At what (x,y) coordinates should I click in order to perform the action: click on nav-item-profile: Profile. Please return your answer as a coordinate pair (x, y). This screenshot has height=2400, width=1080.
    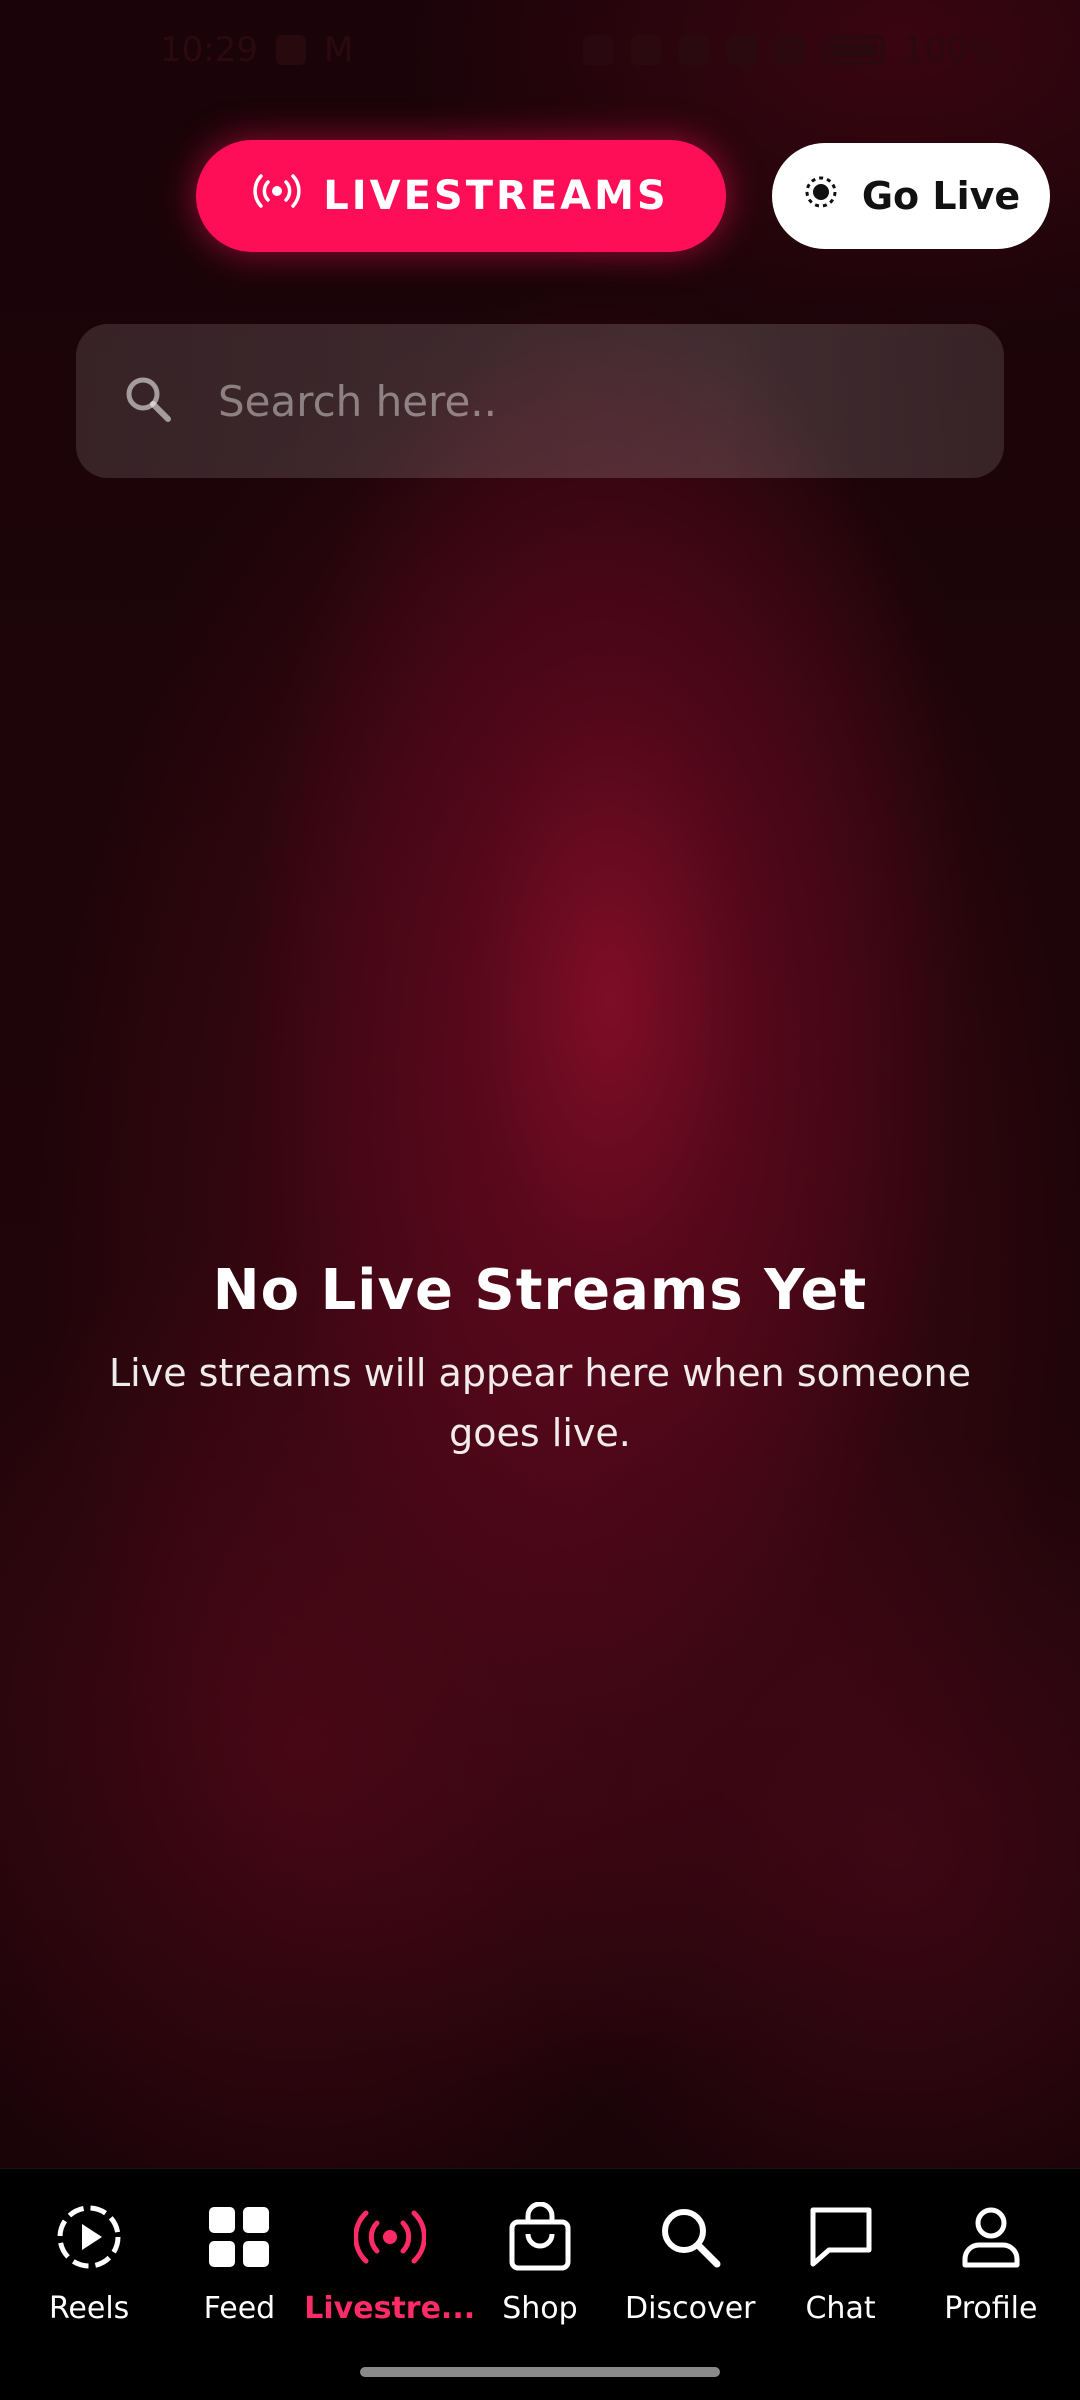
    Looking at the image, I should click on (991, 2261).